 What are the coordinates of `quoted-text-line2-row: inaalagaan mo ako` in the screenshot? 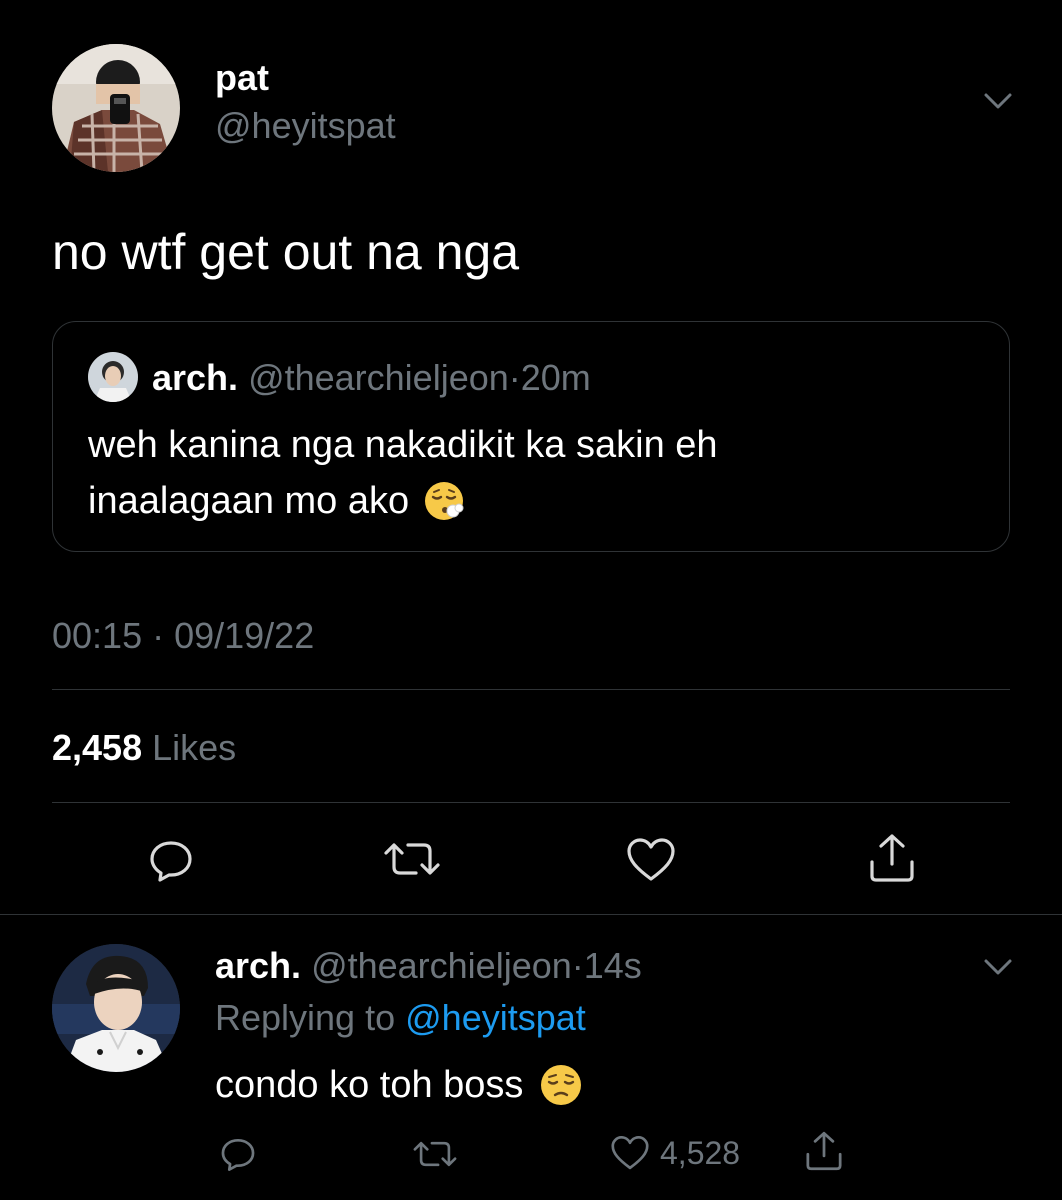 It's located at (276, 501).